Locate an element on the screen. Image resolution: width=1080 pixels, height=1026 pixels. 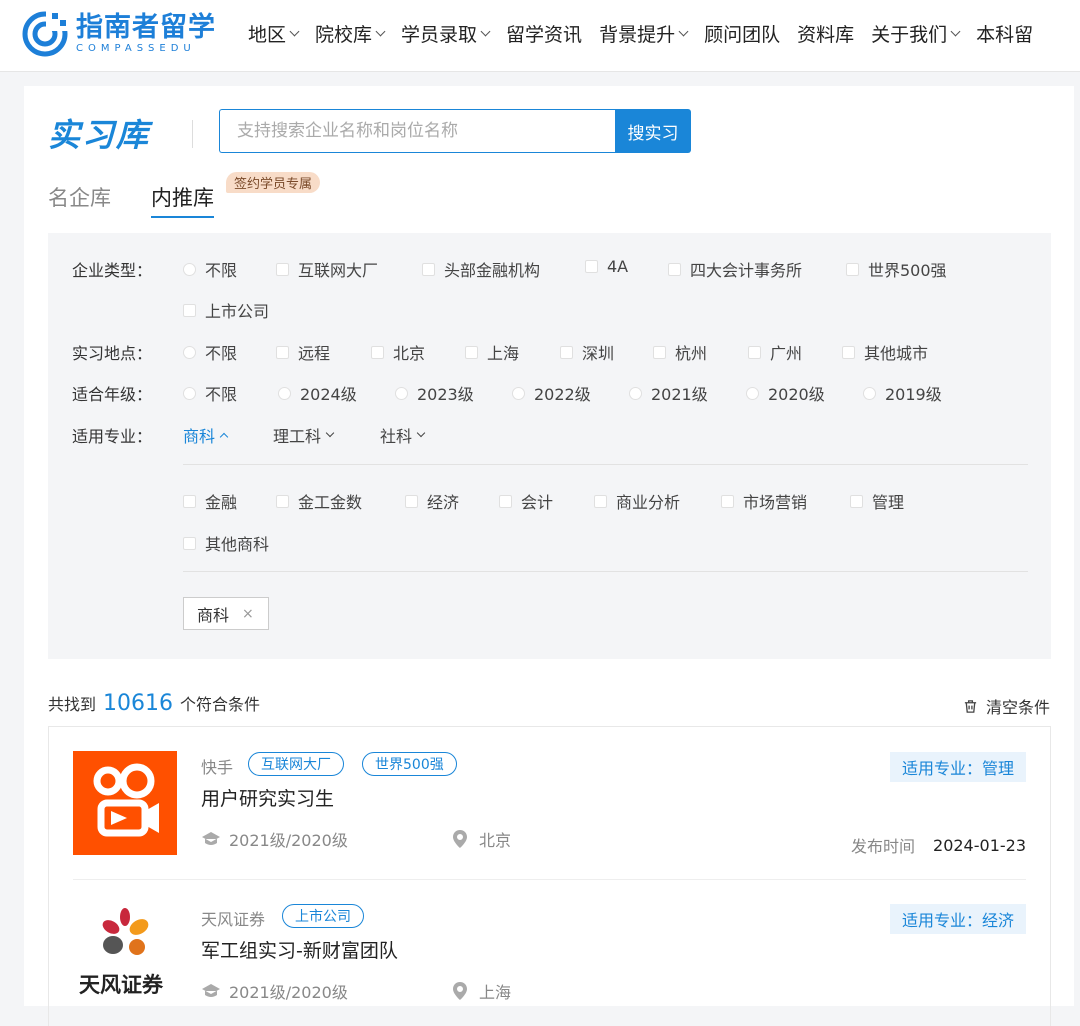
option-grade-2019: 2019级 is located at coordinates (902, 393).